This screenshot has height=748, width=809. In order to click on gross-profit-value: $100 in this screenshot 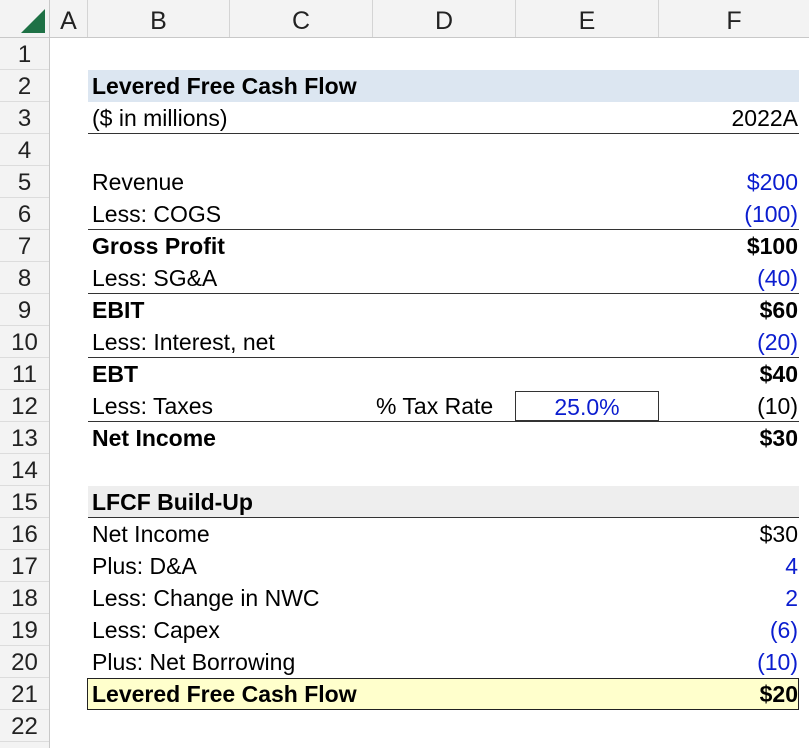, I will do `click(729, 246)`.